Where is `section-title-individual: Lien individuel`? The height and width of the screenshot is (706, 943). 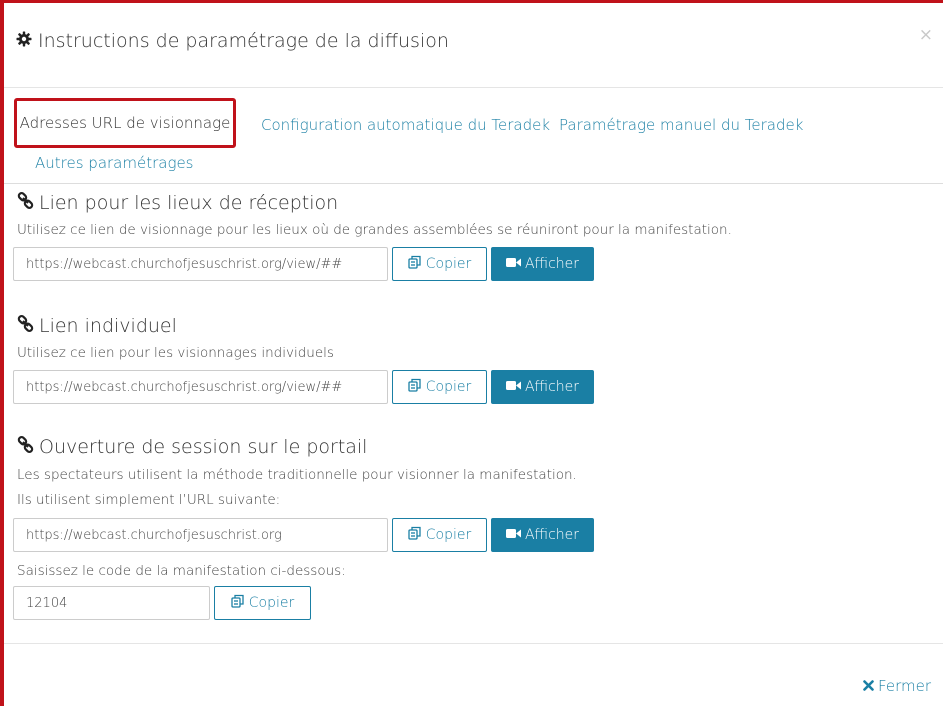
section-title-individual: Lien individuel is located at coordinates (97, 326).